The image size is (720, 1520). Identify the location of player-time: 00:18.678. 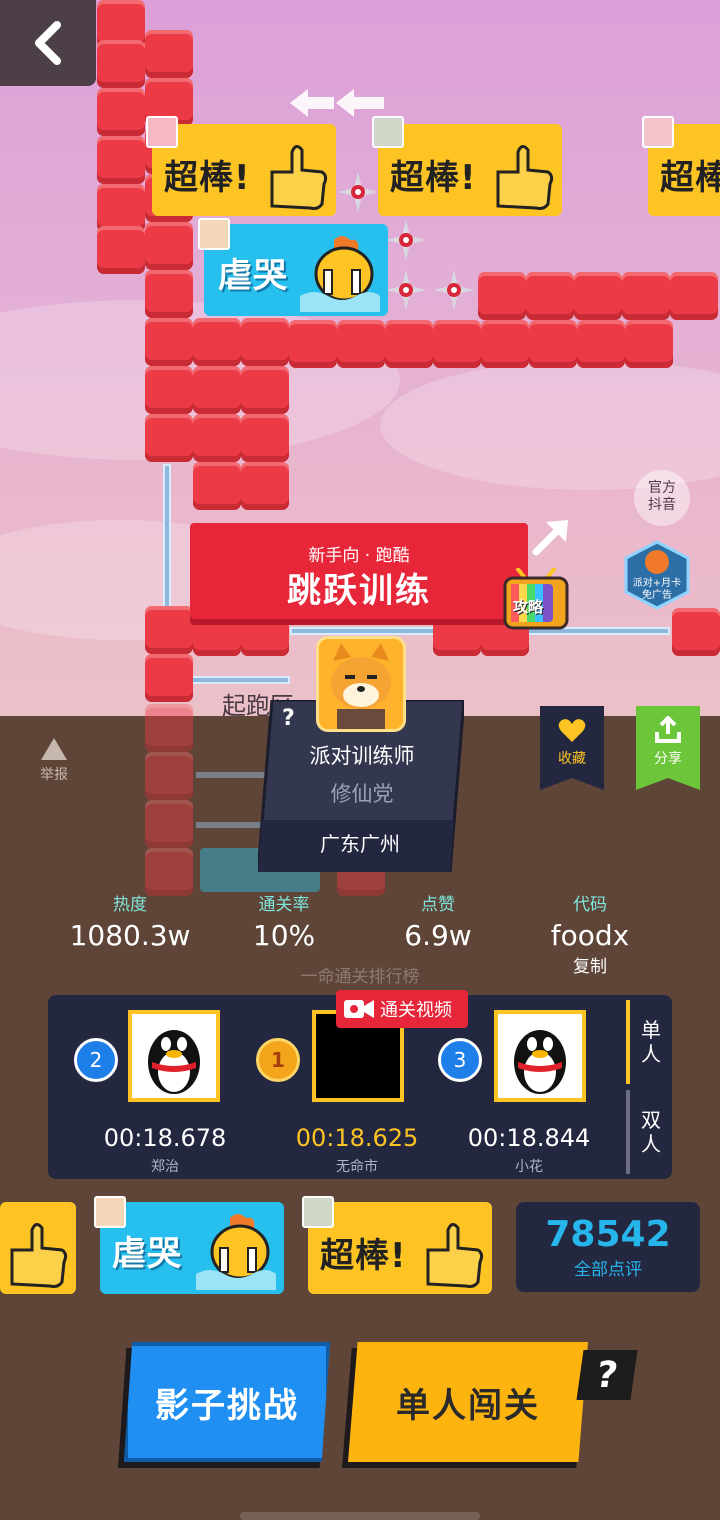
(165, 1138).